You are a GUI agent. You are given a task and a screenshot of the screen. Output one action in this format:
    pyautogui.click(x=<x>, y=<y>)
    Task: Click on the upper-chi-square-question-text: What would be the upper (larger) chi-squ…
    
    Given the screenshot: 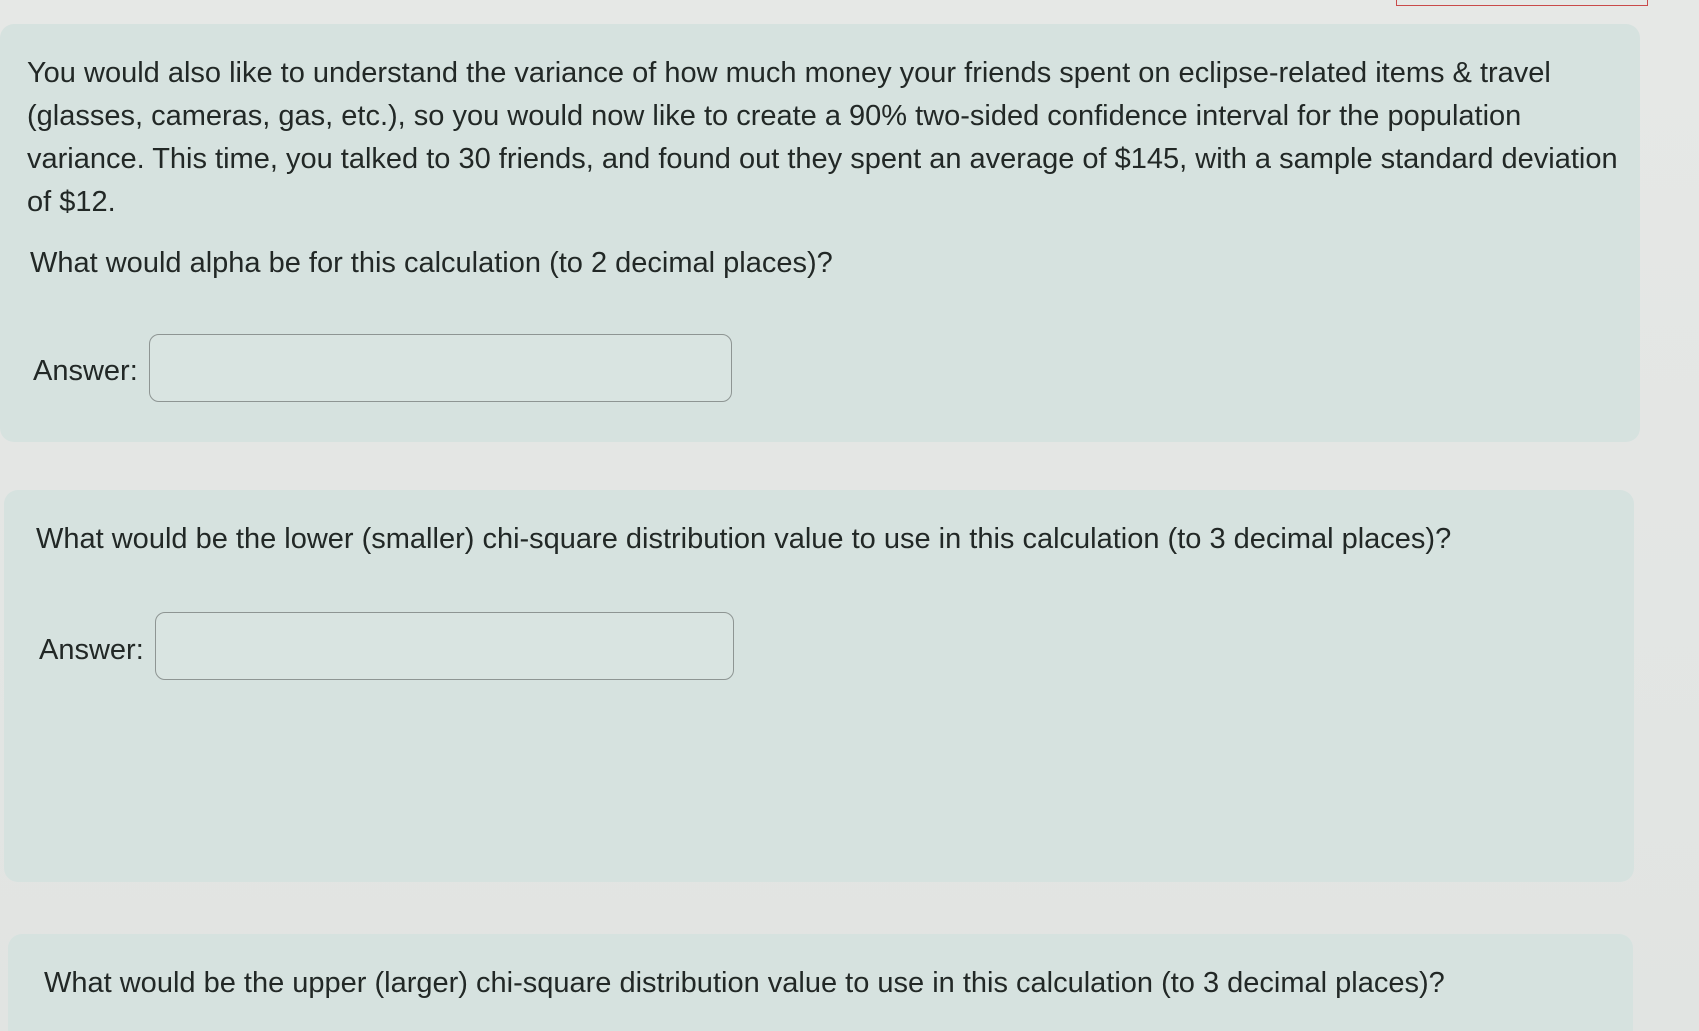 What is the action you would take?
    pyautogui.click(x=744, y=983)
    